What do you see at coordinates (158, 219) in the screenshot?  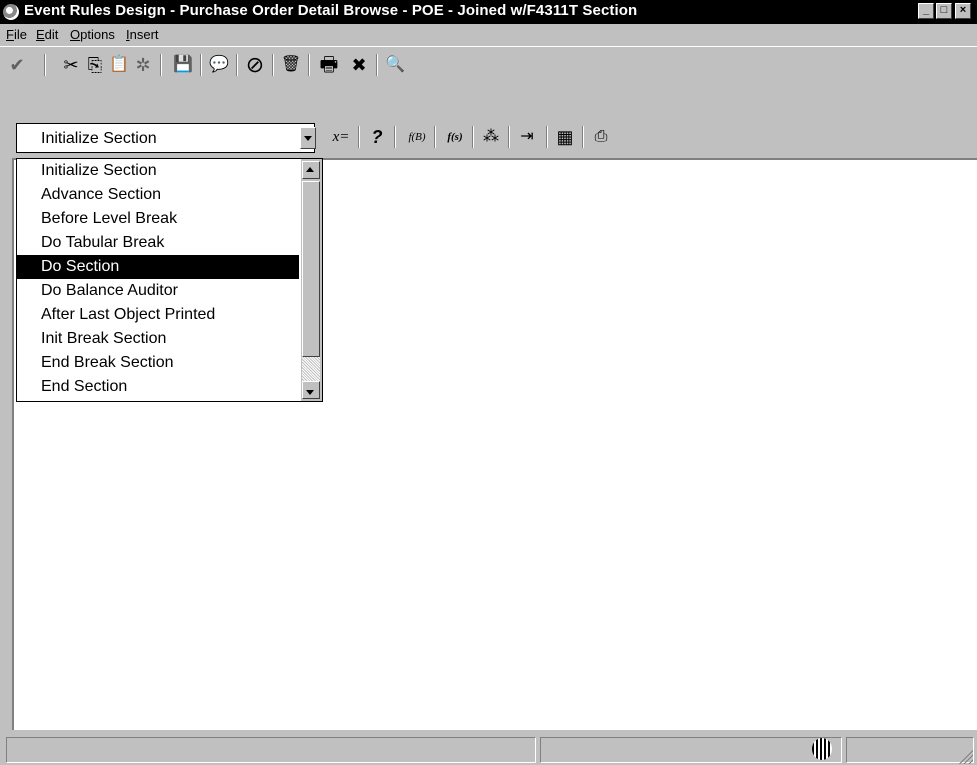 I see `dropdown-option: Before Level Break` at bounding box center [158, 219].